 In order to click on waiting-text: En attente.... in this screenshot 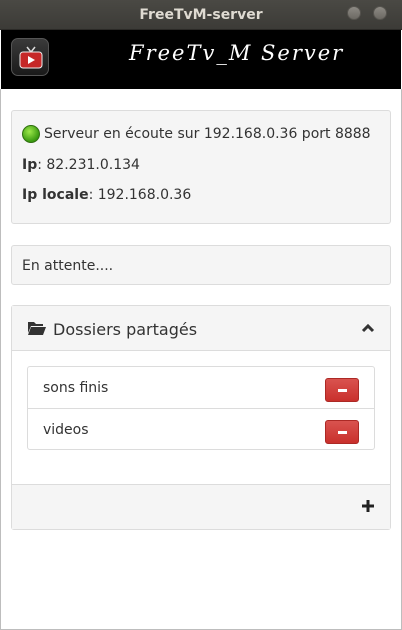, I will do `click(68, 266)`.